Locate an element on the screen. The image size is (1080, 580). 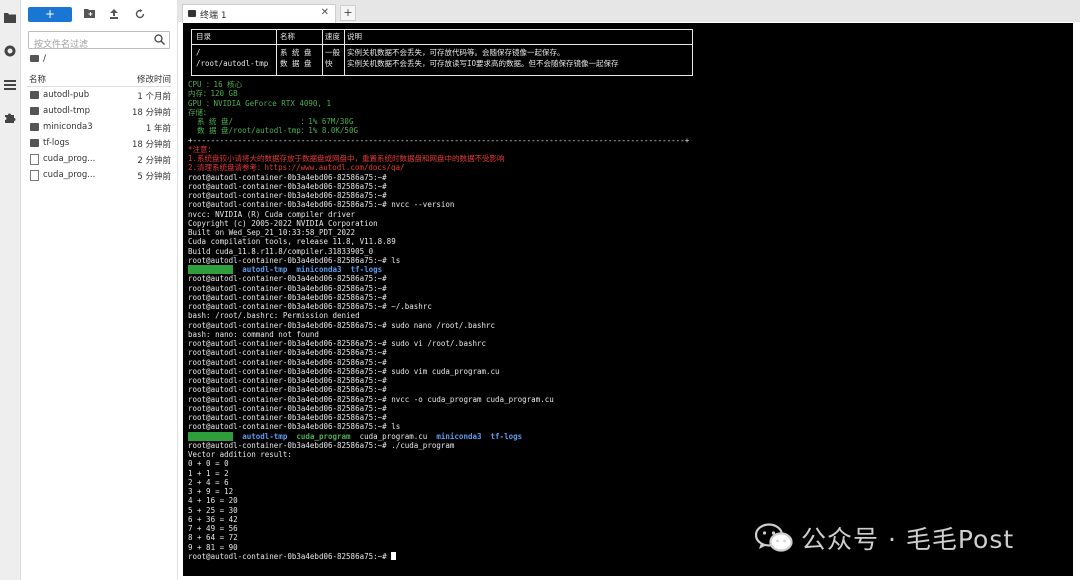
terminal-text: cuda_program.cu is located at coordinates (393, 436).